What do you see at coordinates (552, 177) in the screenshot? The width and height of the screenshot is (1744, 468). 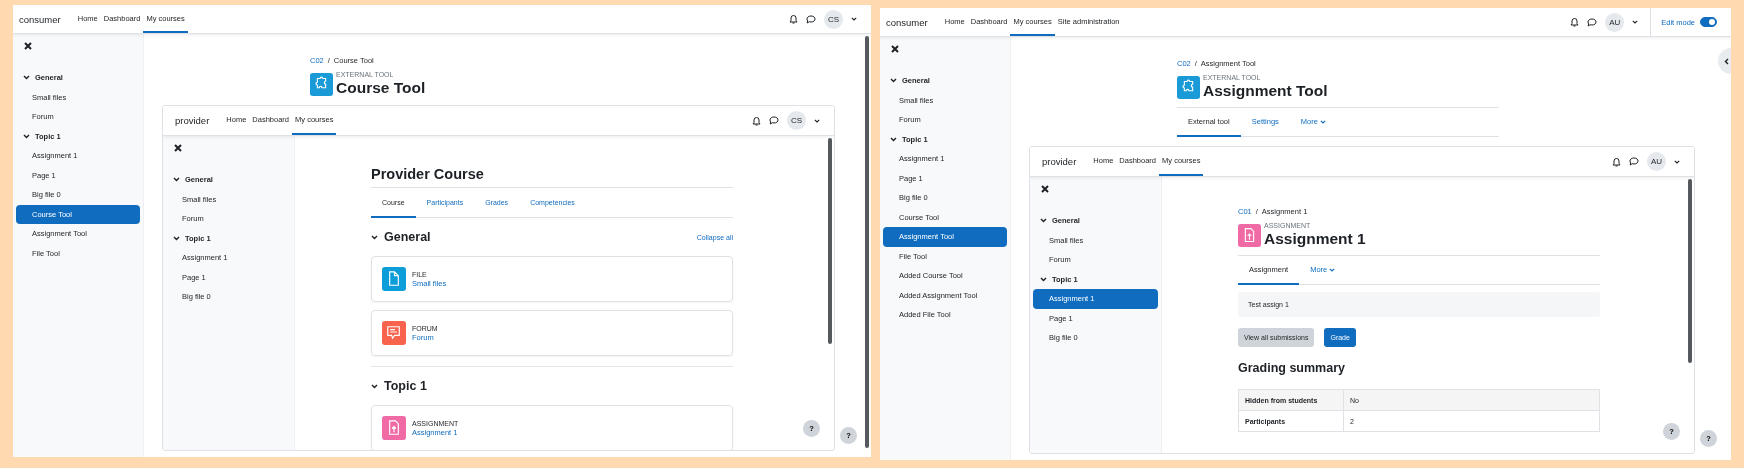 I see `course-title: Provider Course` at bounding box center [552, 177].